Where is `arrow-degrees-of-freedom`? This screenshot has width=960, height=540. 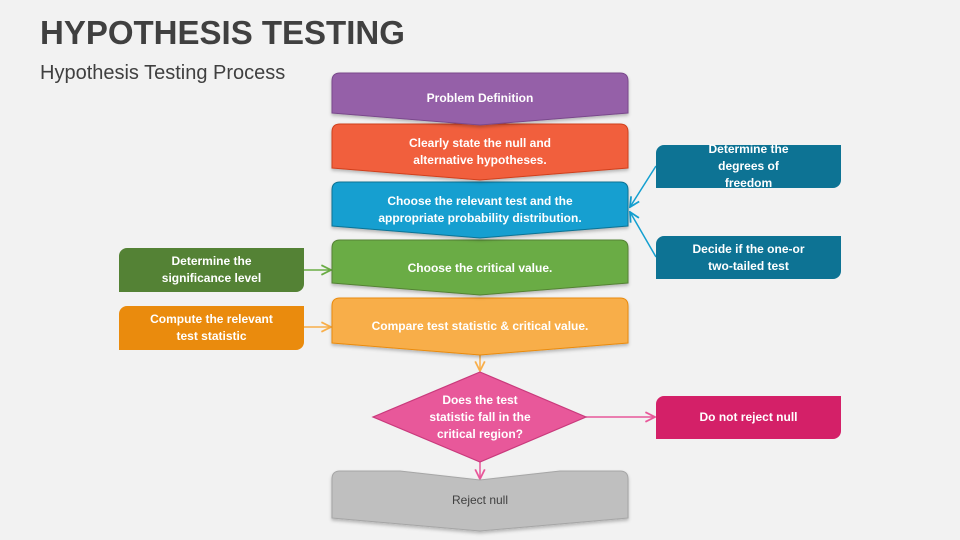 arrow-degrees-of-freedom is located at coordinates (643, 186).